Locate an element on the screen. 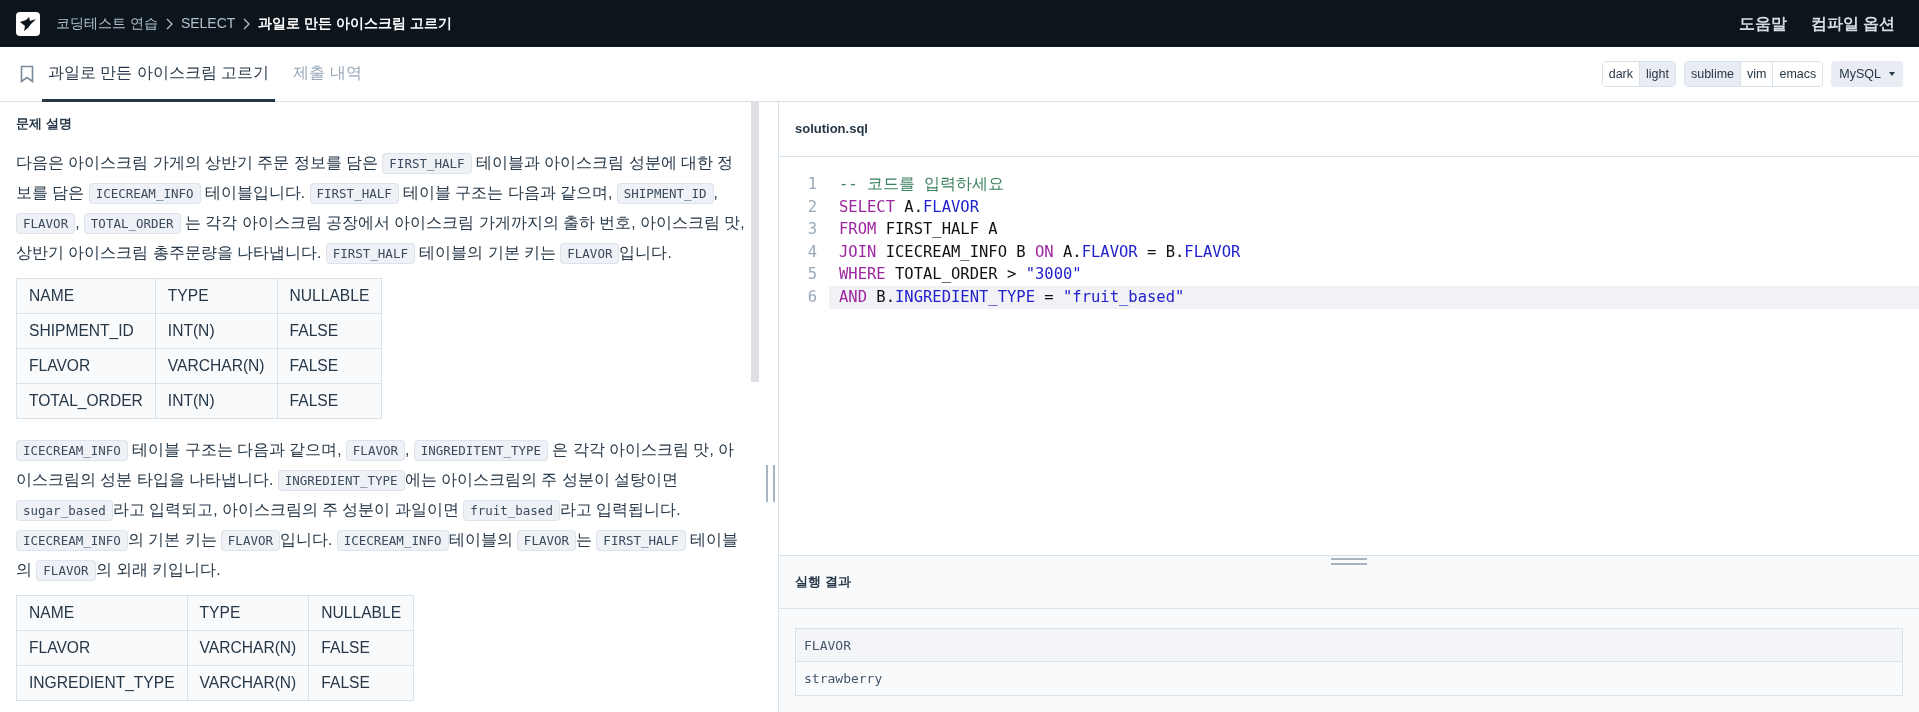 This screenshot has width=1919, height=712. line-number: 1 is located at coordinates (812, 184).